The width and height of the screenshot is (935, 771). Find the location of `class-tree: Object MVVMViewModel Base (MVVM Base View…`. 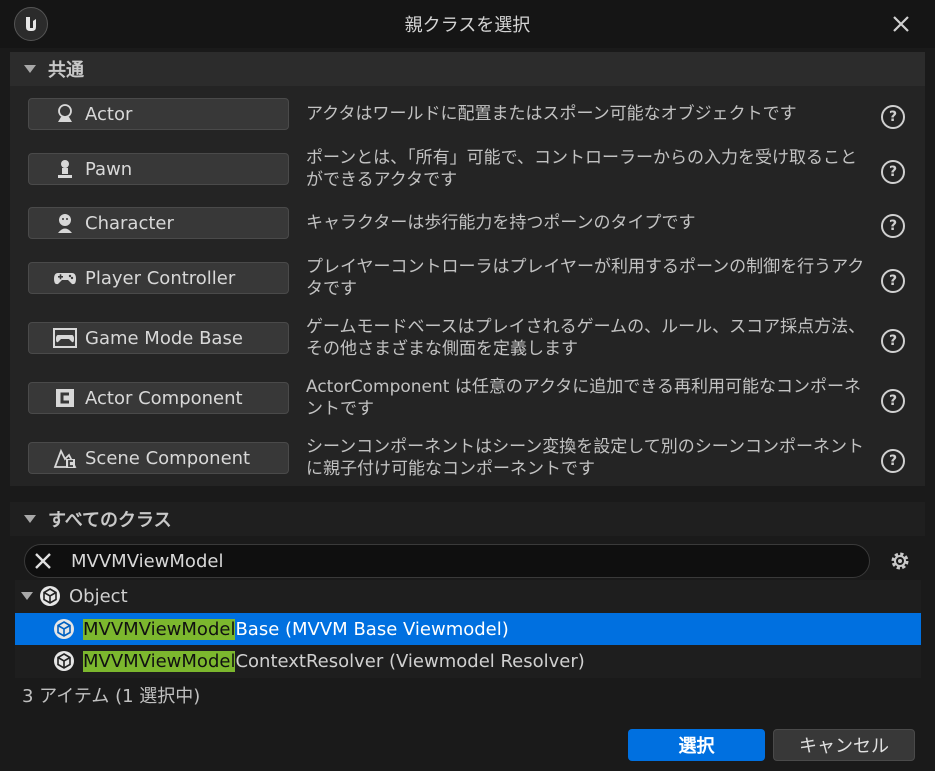

class-tree: Object MVVMViewModel Base (MVVM Base View… is located at coordinates (468, 629).